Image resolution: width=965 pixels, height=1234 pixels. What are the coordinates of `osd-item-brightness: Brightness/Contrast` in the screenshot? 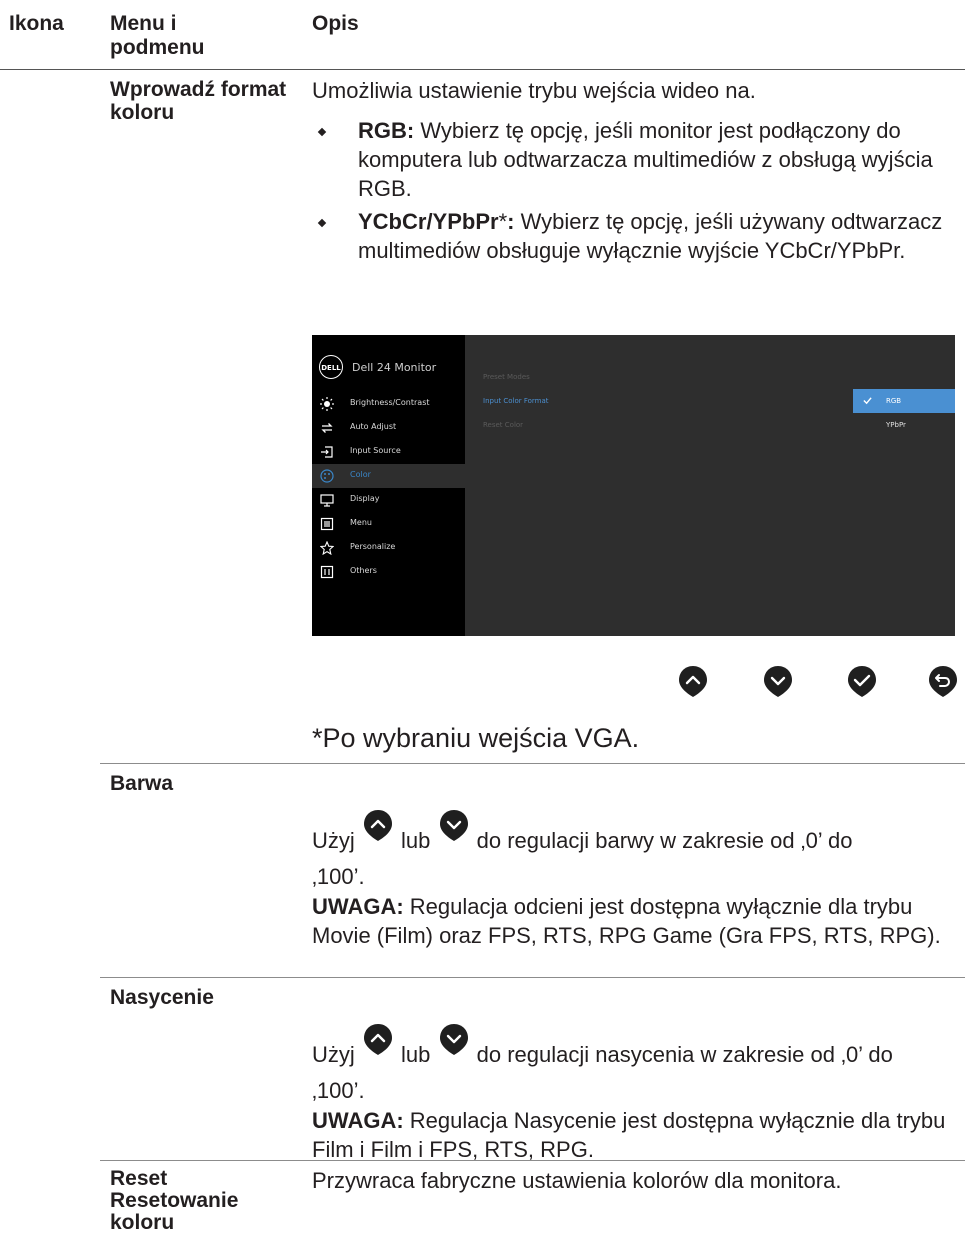 It's located at (388, 404).